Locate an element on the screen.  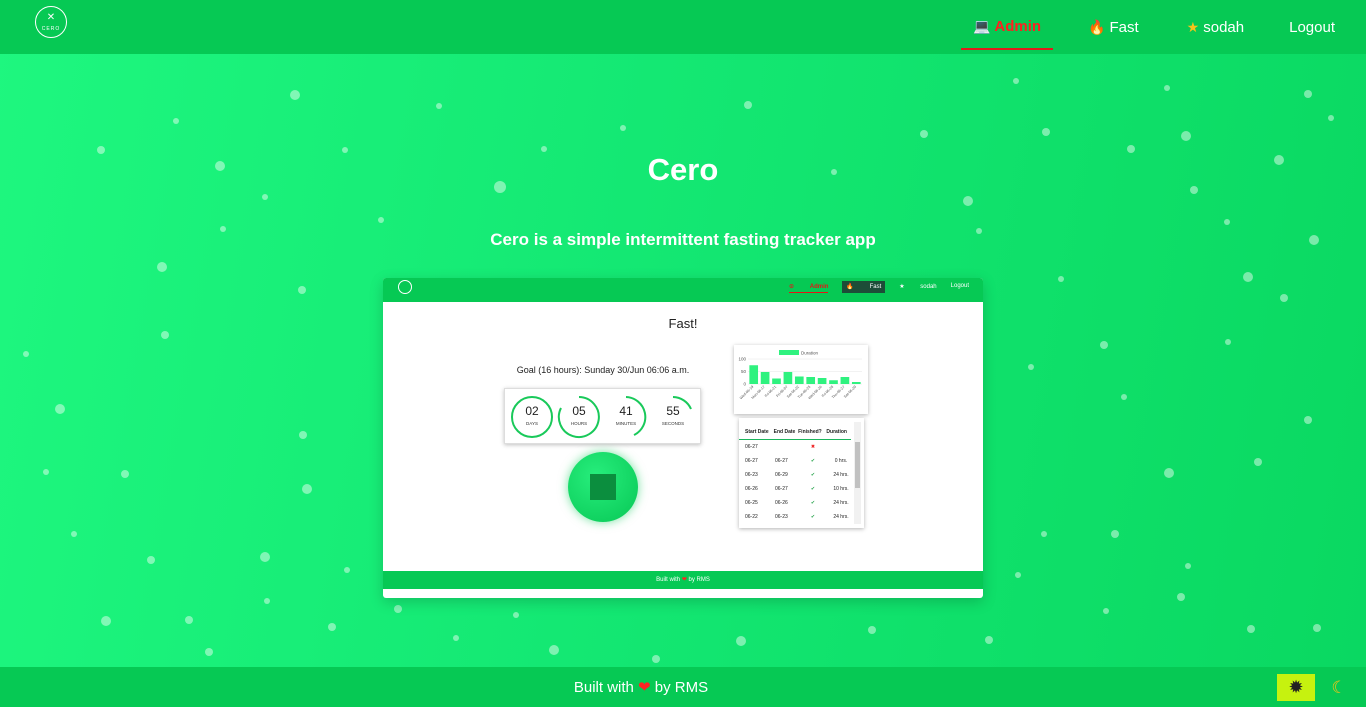
table-cell: 06-25 is located at coordinates (751, 503).